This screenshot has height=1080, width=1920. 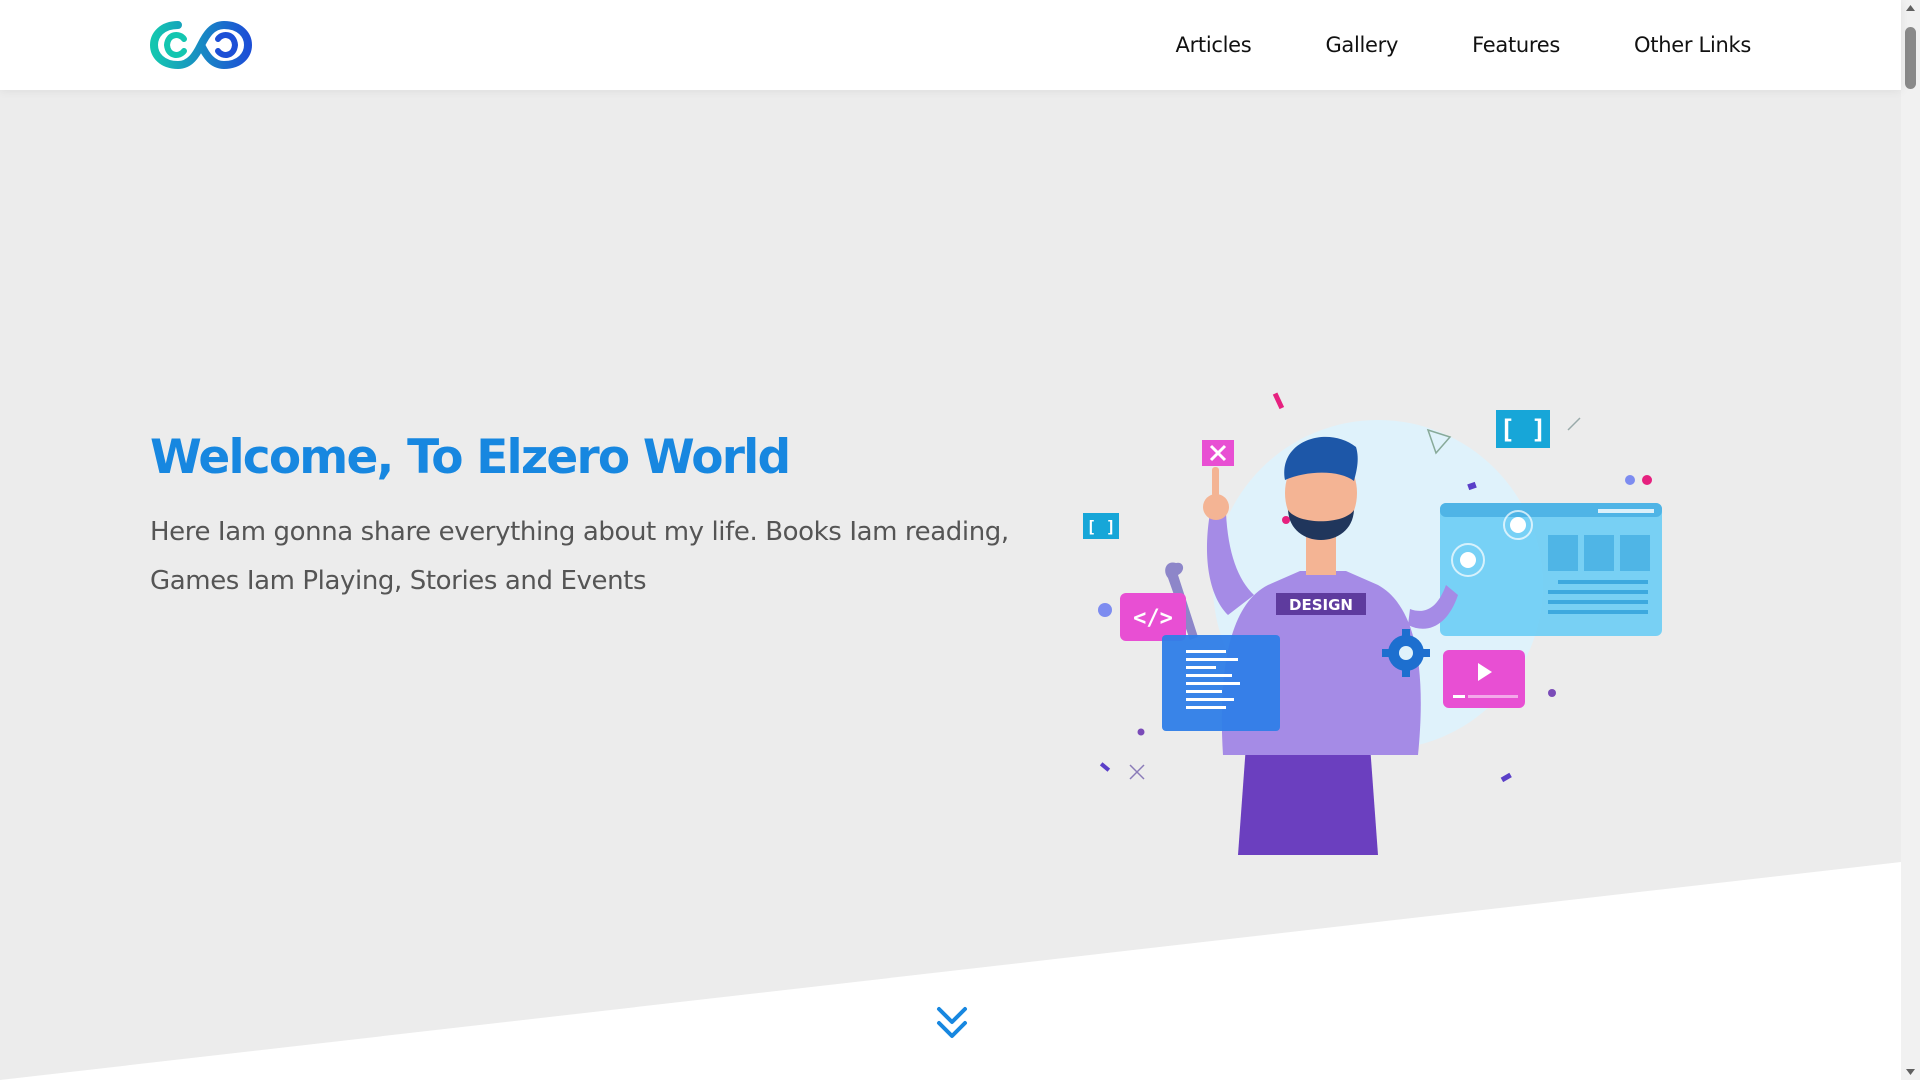 What do you see at coordinates (952, 1023) in the screenshot?
I see `double-chevron-down-icon` at bounding box center [952, 1023].